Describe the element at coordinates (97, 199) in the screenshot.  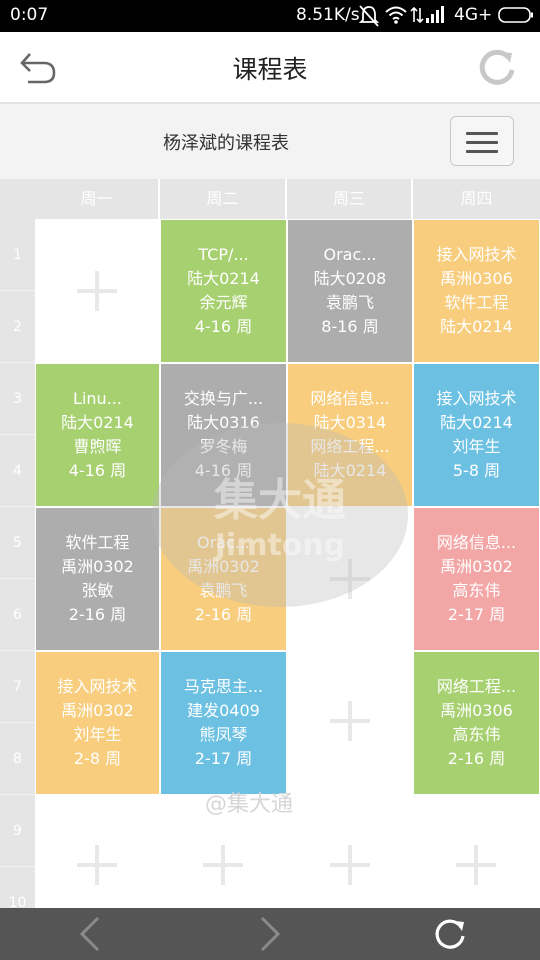
I see `day-header-mon: 周一` at that location.